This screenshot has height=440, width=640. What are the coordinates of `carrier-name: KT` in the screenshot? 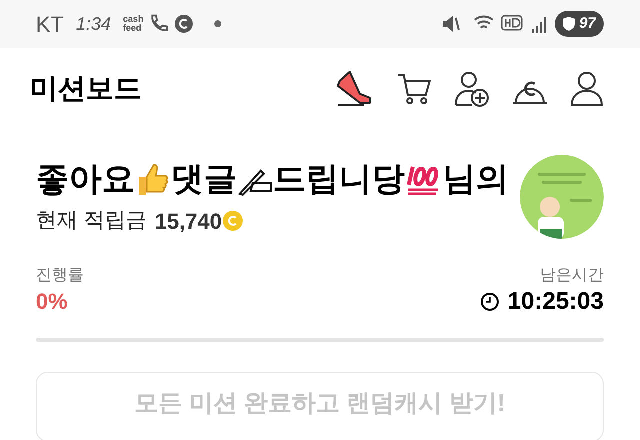 It's located at (50, 24).